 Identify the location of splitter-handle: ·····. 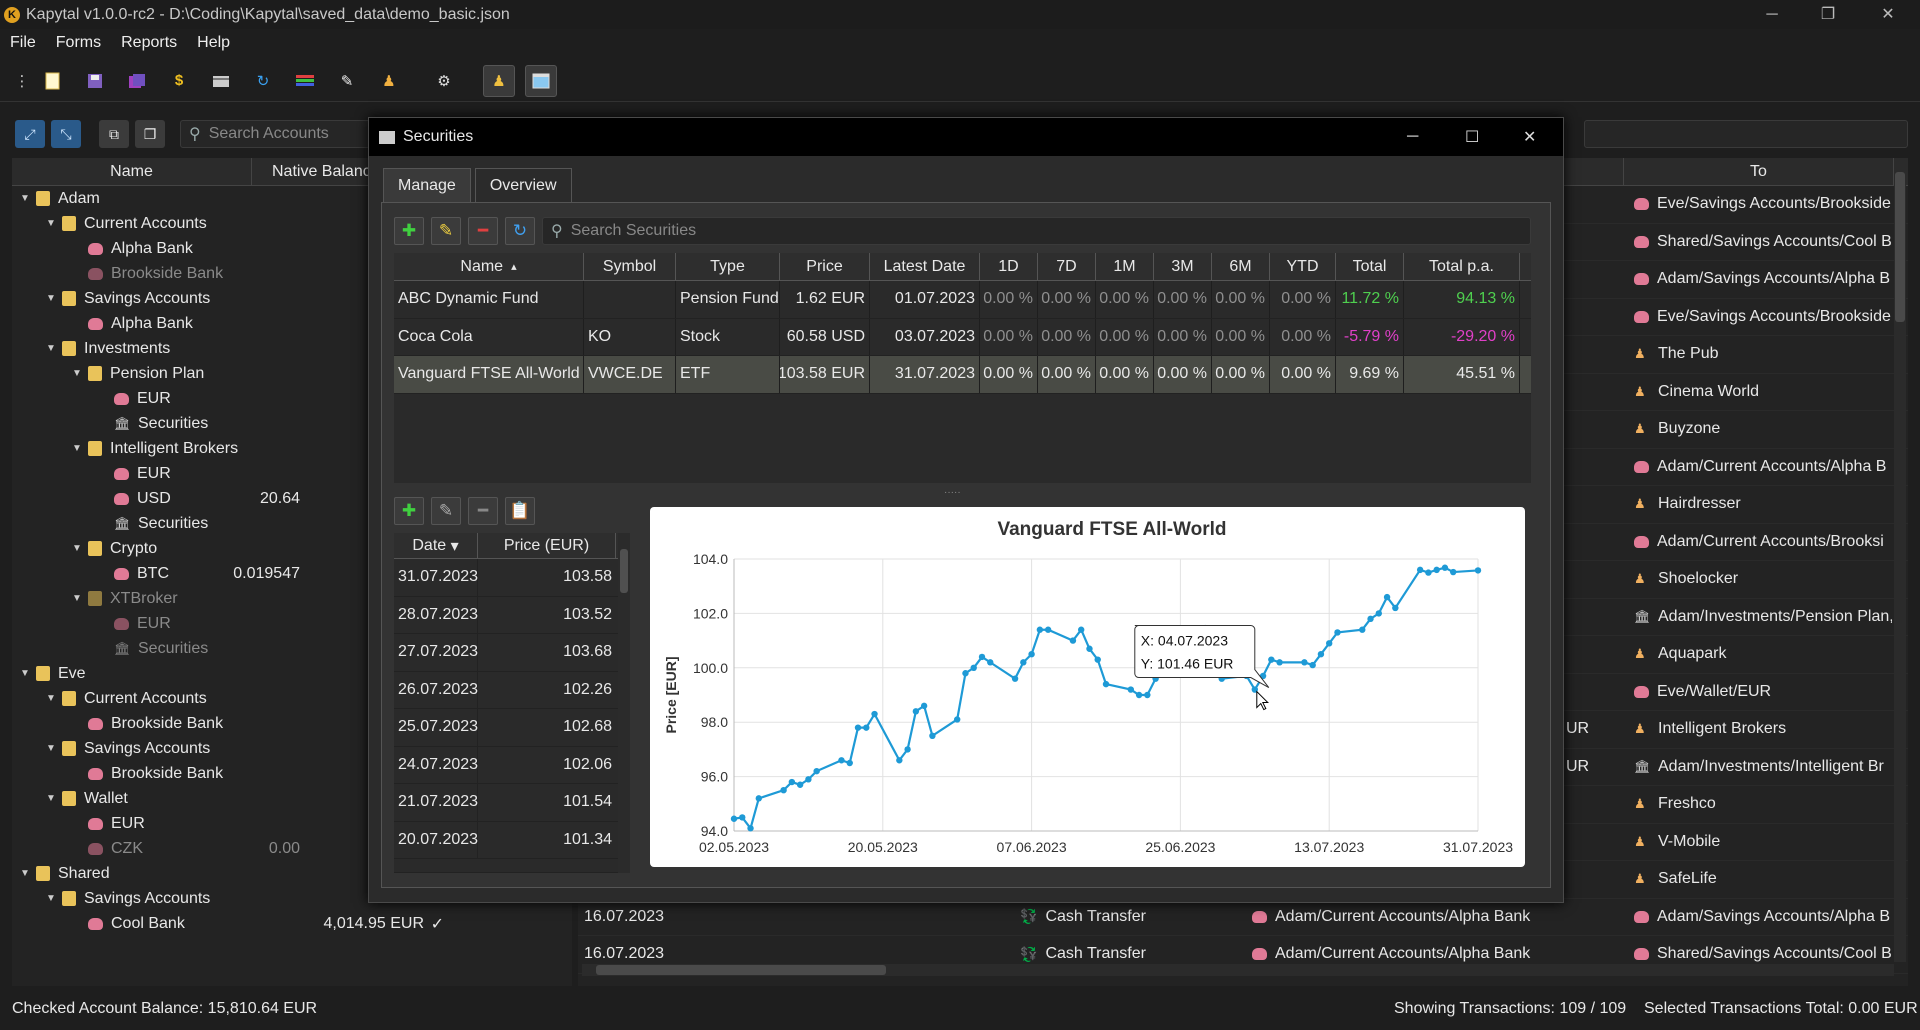
(952, 492).